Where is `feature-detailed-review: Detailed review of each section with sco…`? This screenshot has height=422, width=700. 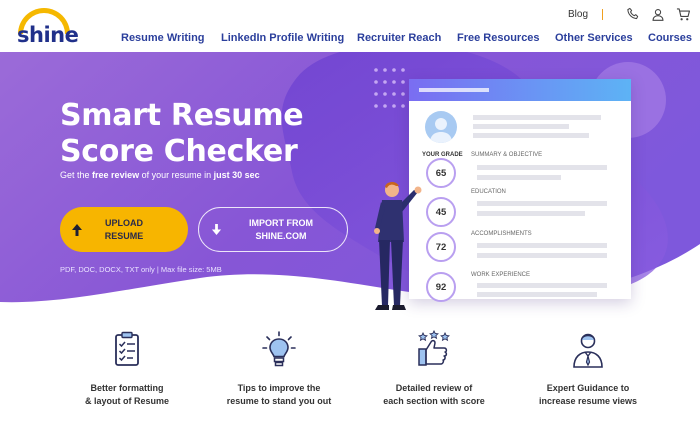 feature-detailed-review: Detailed review of each section with sco… is located at coordinates (434, 368).